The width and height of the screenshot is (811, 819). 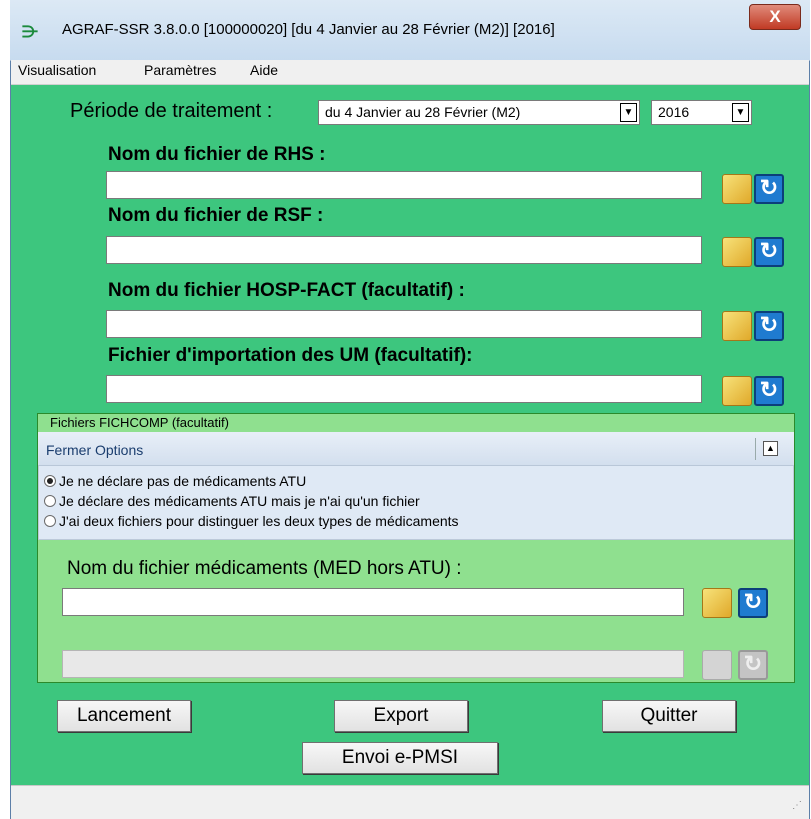 What do you see at coordinates (139, 422) in the screenshot?
I see `fichcomp-group-title: Fichiers FICHCOMP (facultatif)` at bounding box center [139, 422].